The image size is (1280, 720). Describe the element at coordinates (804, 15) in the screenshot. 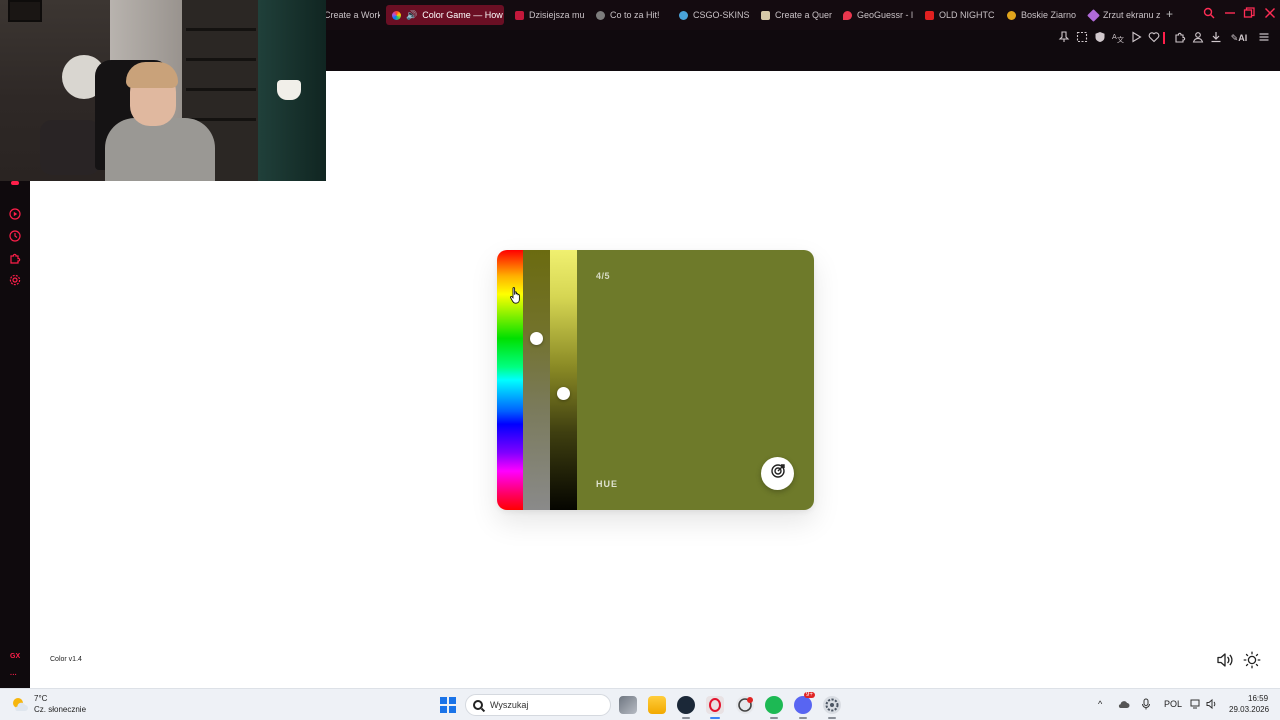

I see `tab-title: Create a Quer` at that location.